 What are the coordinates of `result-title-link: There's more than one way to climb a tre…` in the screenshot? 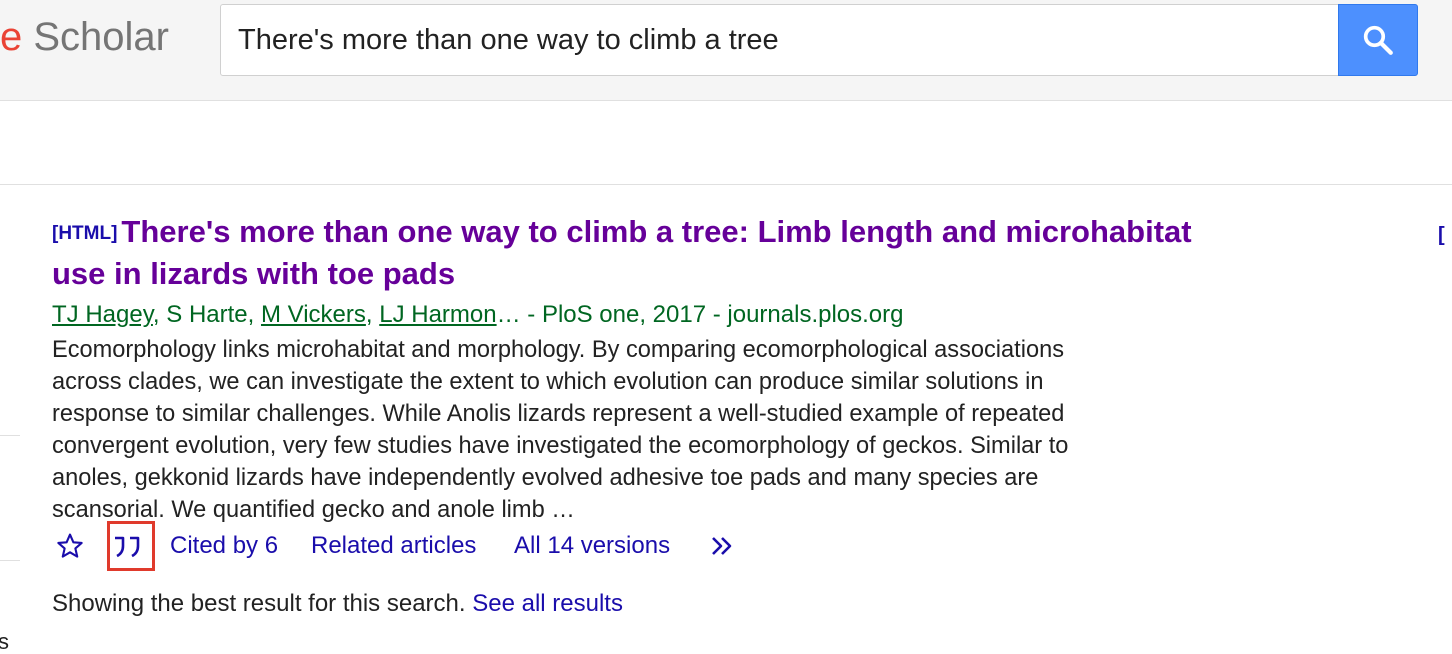 It's located at (622, 252).